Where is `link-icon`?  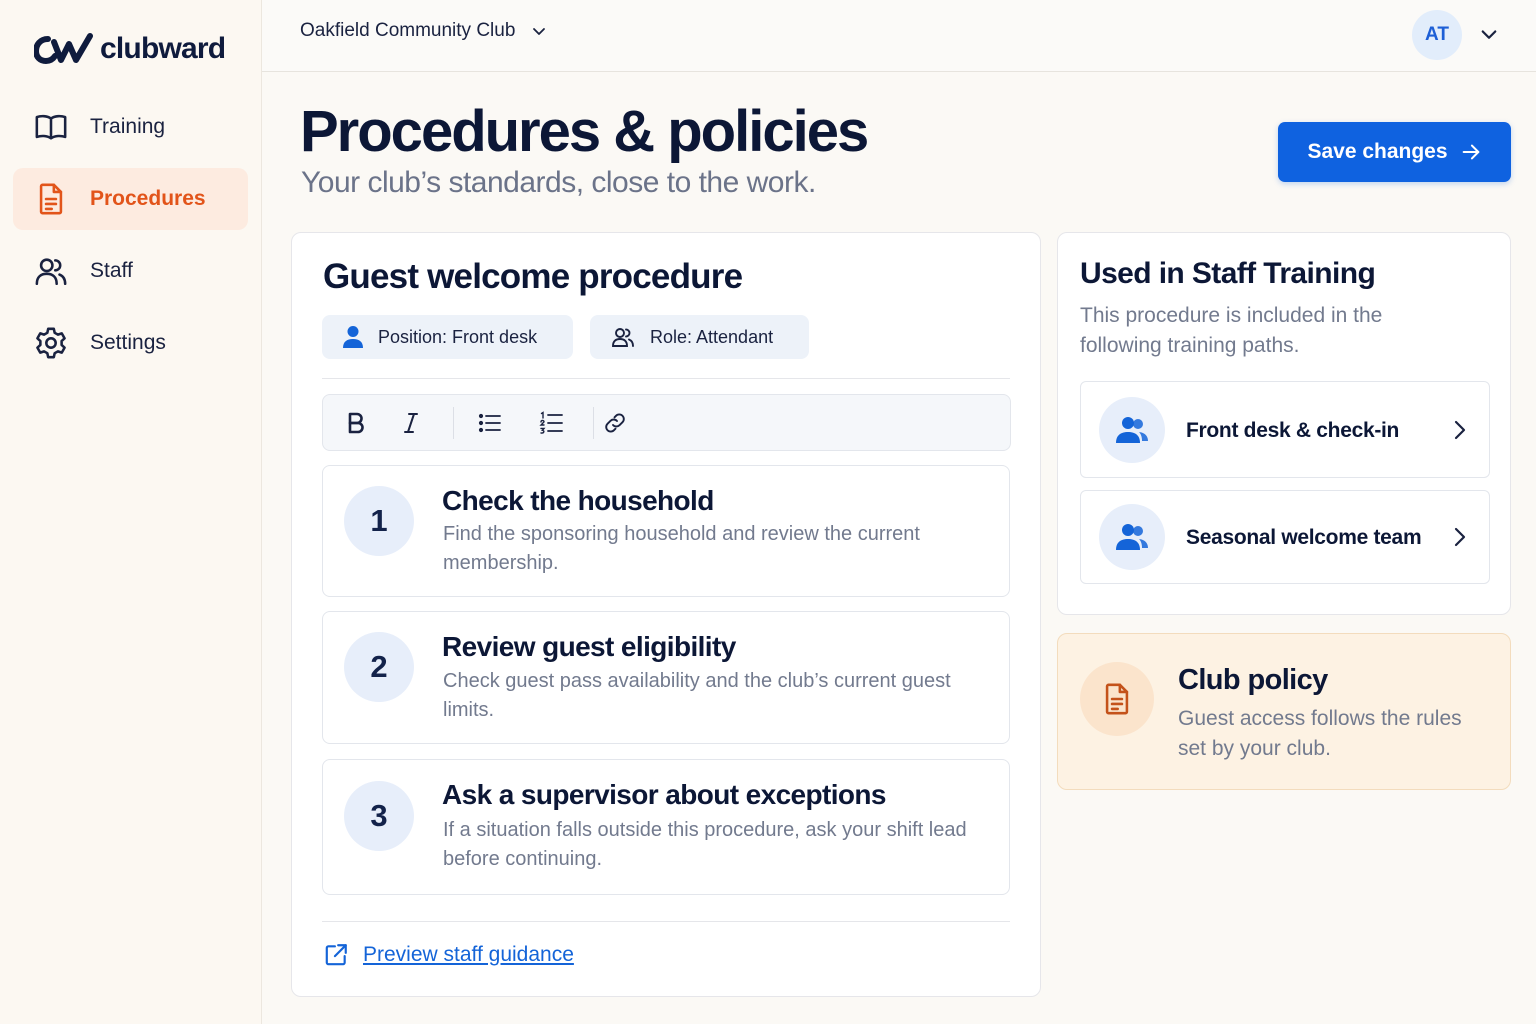
link-icon is located at coordinates (615, 423).